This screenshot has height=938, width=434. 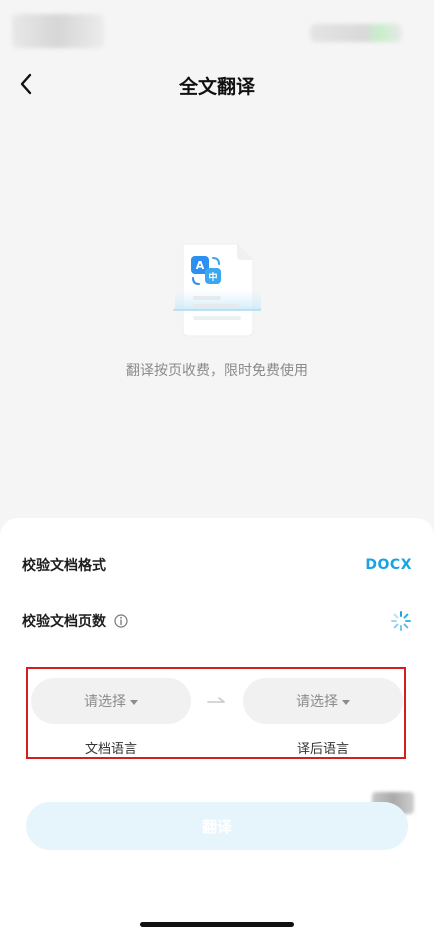 What do you see at coordinates (64, 566) in the screenshot?
I see `format-check-label: 校验文档格式` at bounding box center [64, 566].